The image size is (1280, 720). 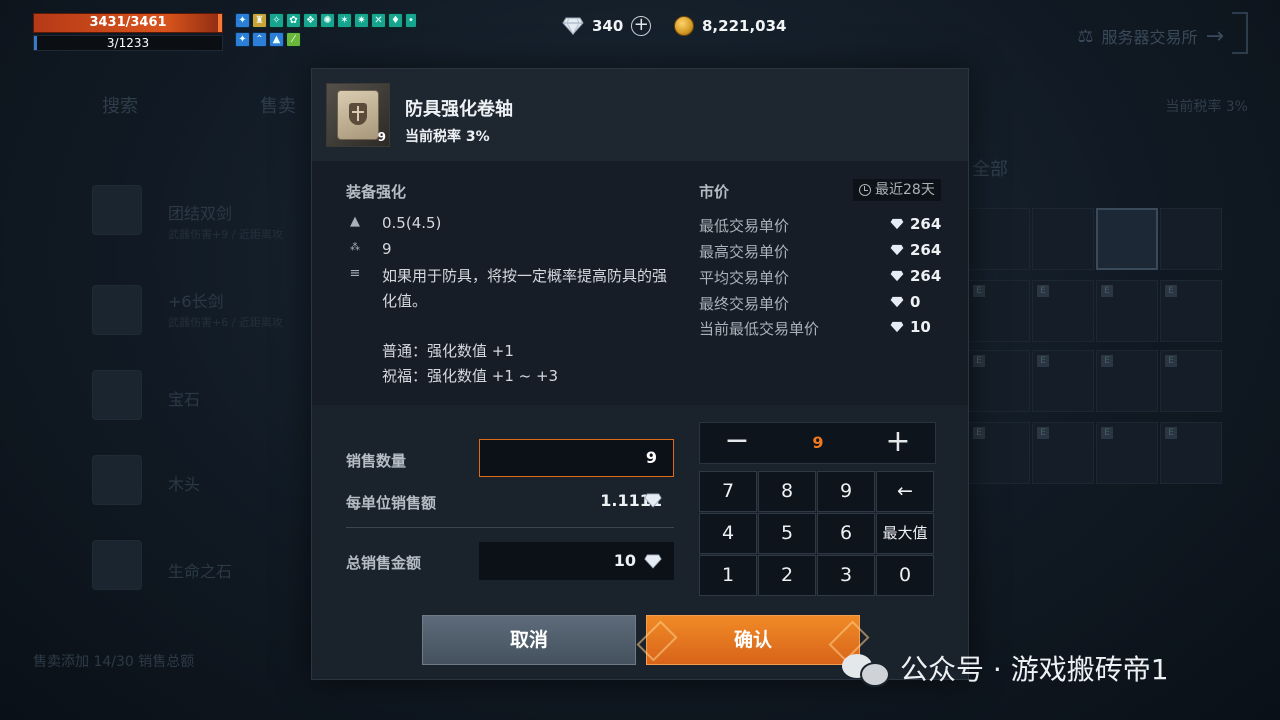 What do you see at coordinates (1063, 239) in the screenshot?
I see `bg-cell` at bounding box center [1063, 239].